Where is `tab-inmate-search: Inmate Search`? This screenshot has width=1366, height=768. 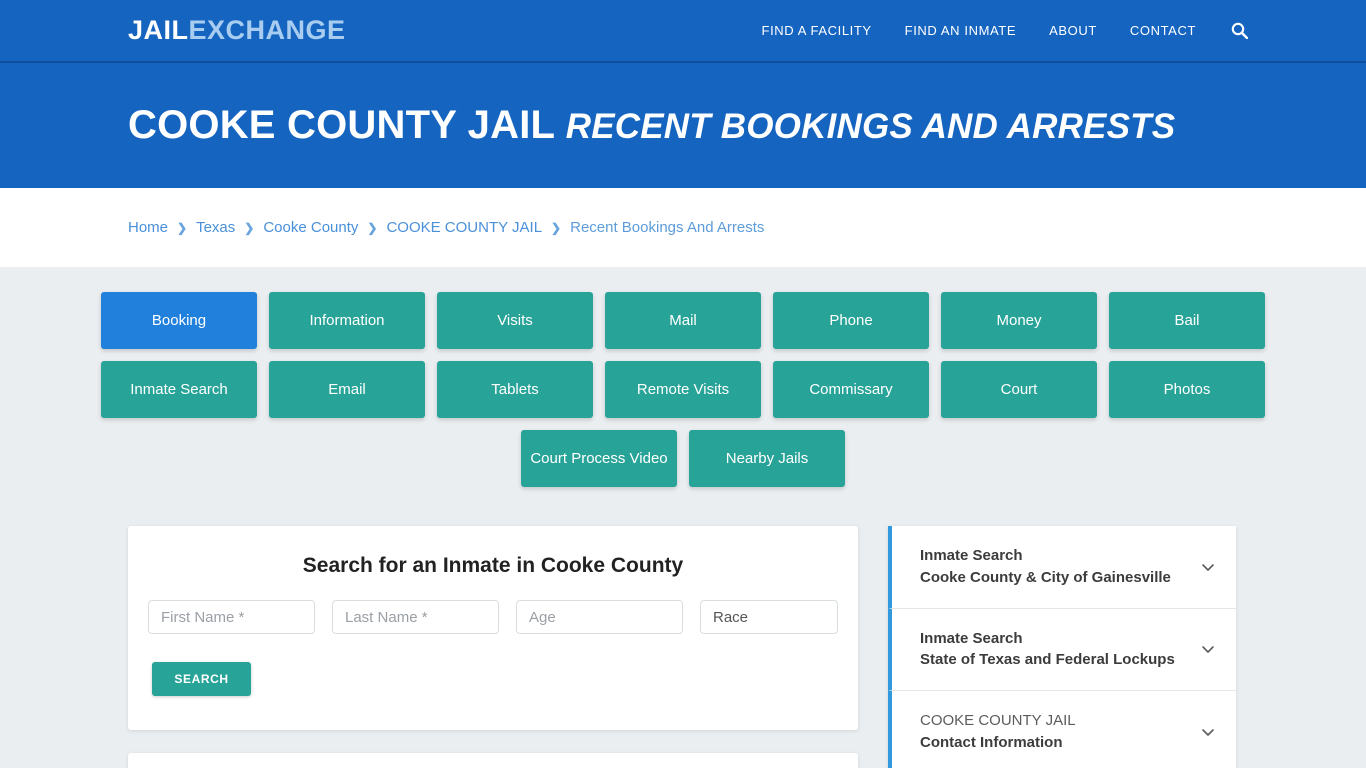
tab-inmate-search: Inmate Search is located at coordinates (179, 389).